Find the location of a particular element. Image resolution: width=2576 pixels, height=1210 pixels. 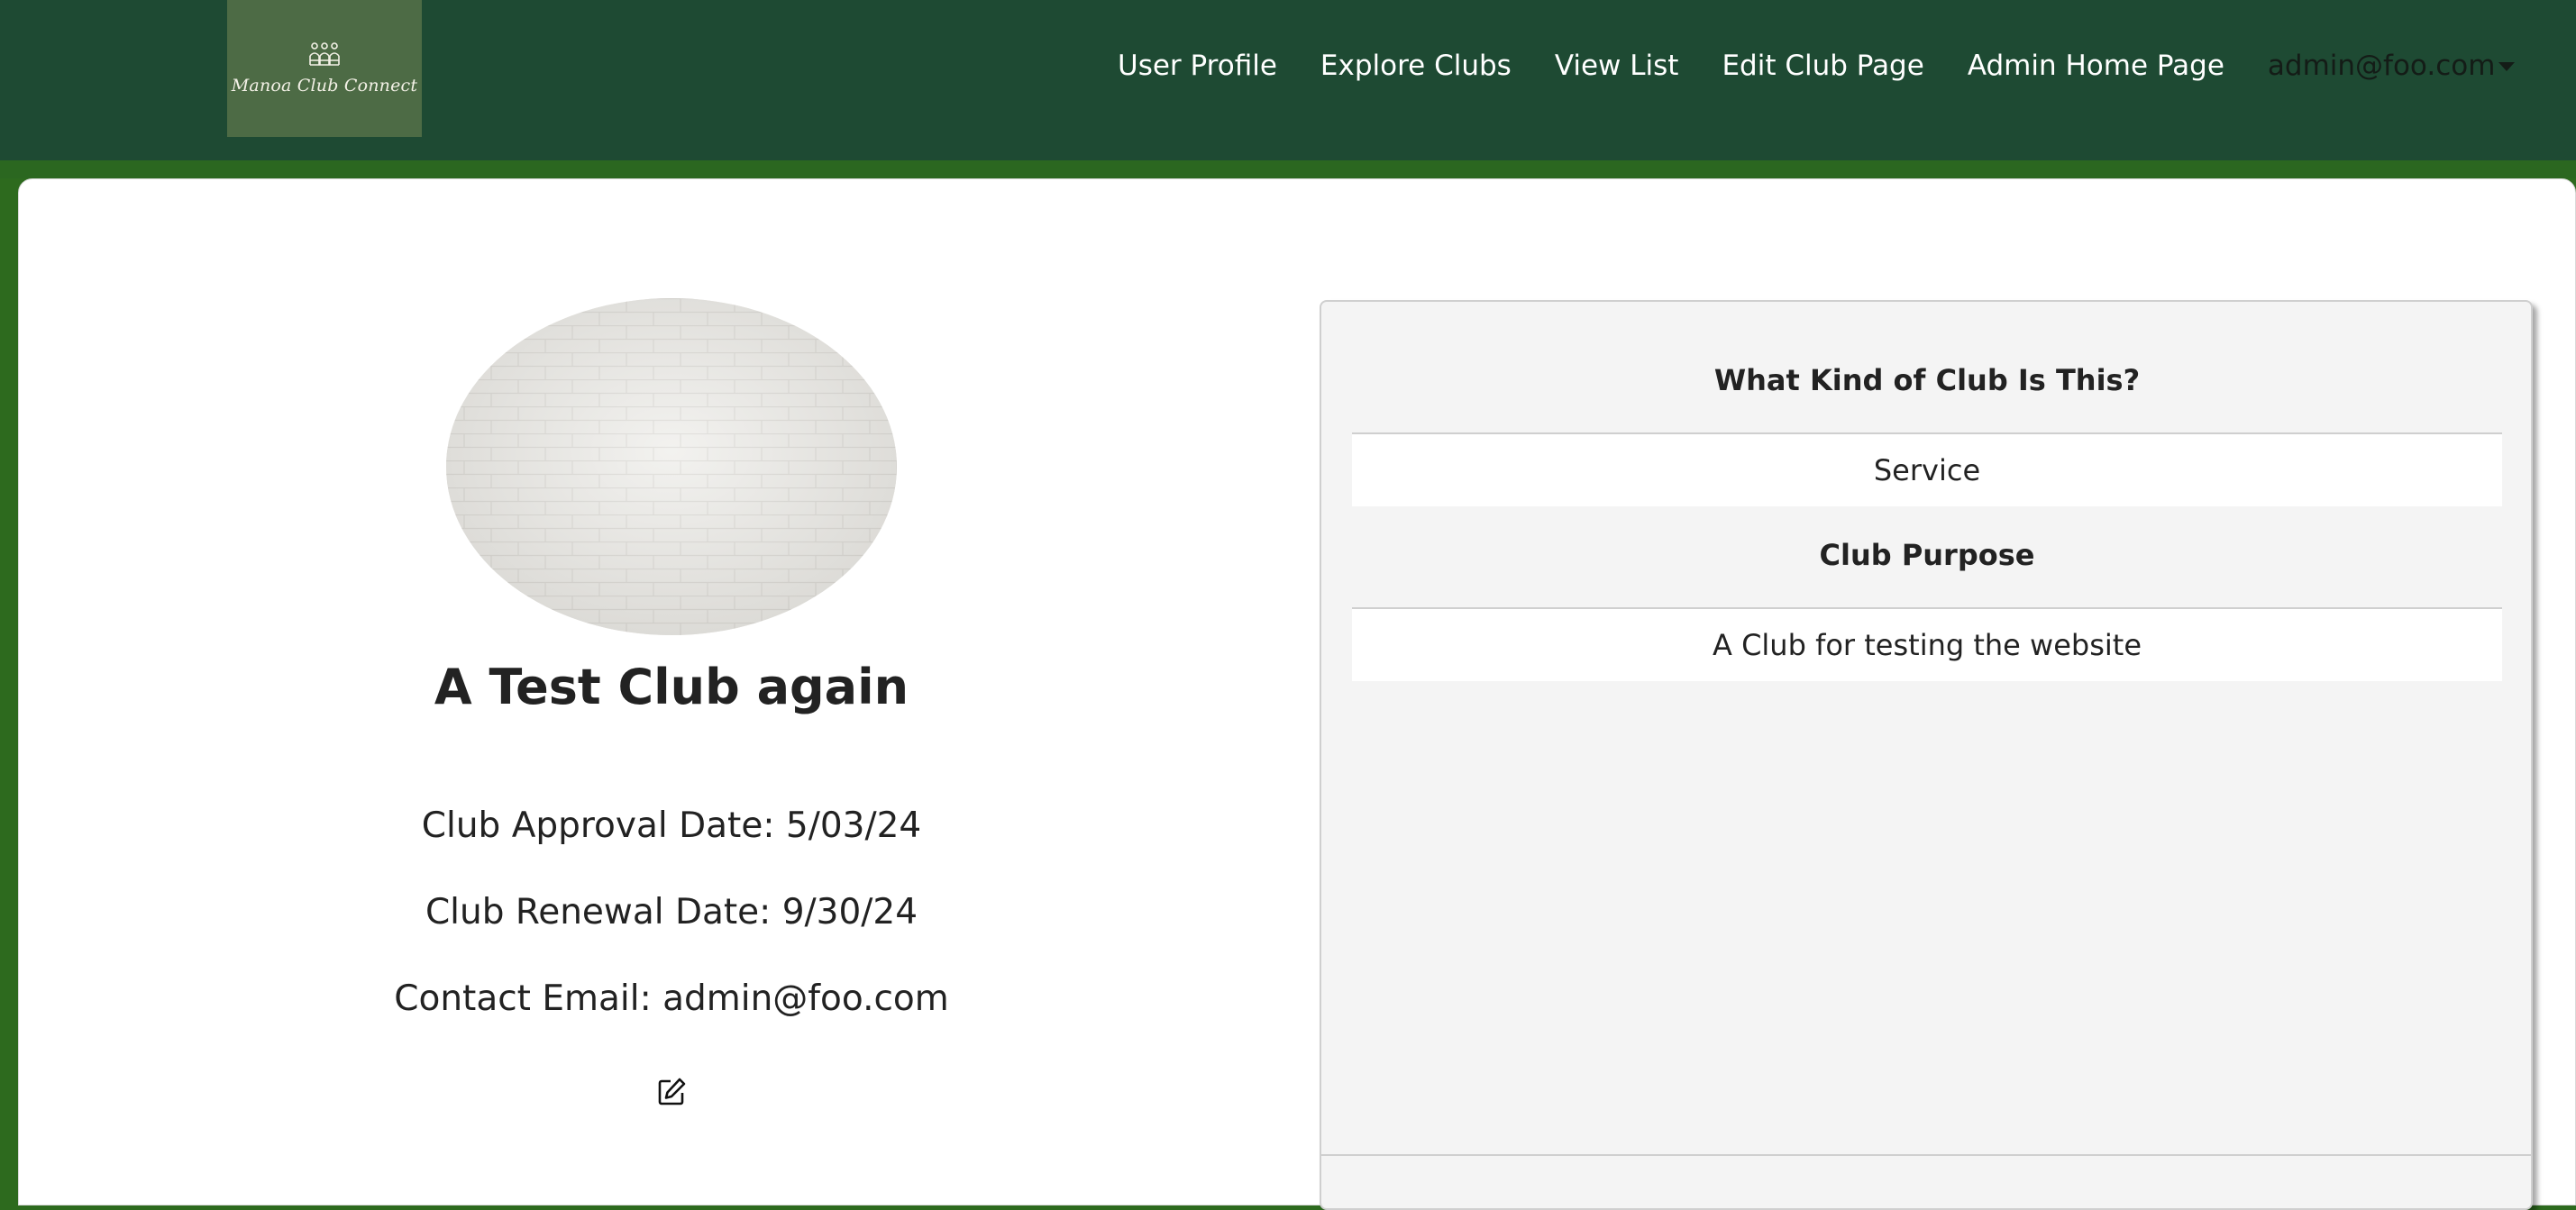

brick-wall-photo-icon is located at coordinates (671, 466).